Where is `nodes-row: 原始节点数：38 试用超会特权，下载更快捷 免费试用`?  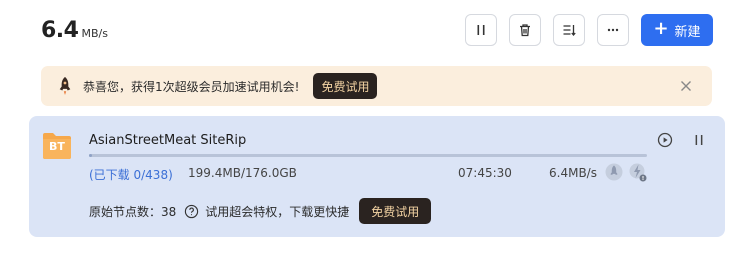
nodes-row: 原始节点数：38 试用超会特权，下载更快捷 免费试用 is located at coordinates (260, 211).